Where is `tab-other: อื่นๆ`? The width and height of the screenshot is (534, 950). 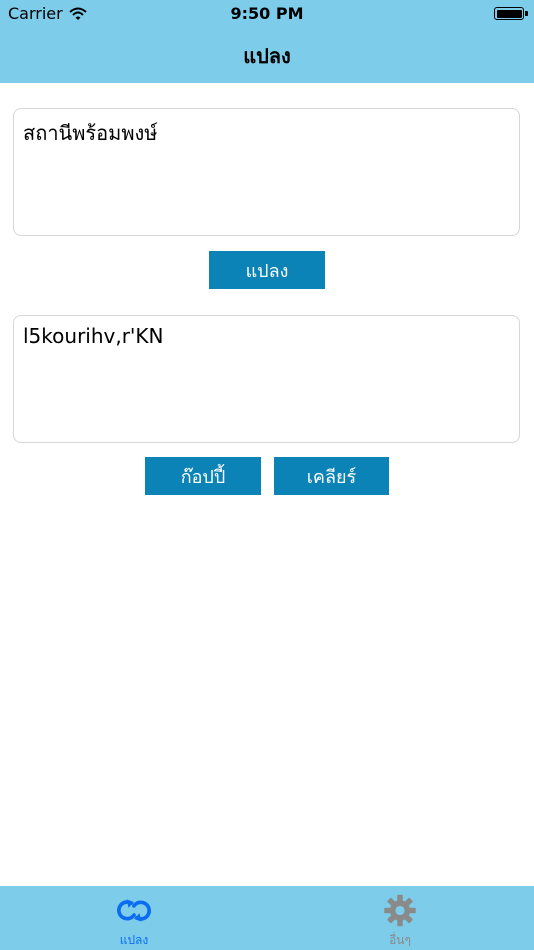 tab-other: อื่นๆ is located at coordinates (400, 918).